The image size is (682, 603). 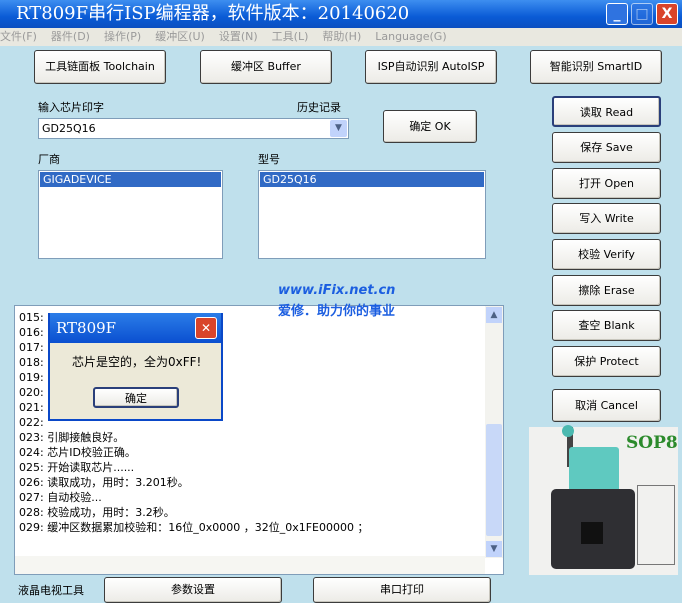 I want to click on cancel-button: 取消 Cancel, so click(x=606, y=405).